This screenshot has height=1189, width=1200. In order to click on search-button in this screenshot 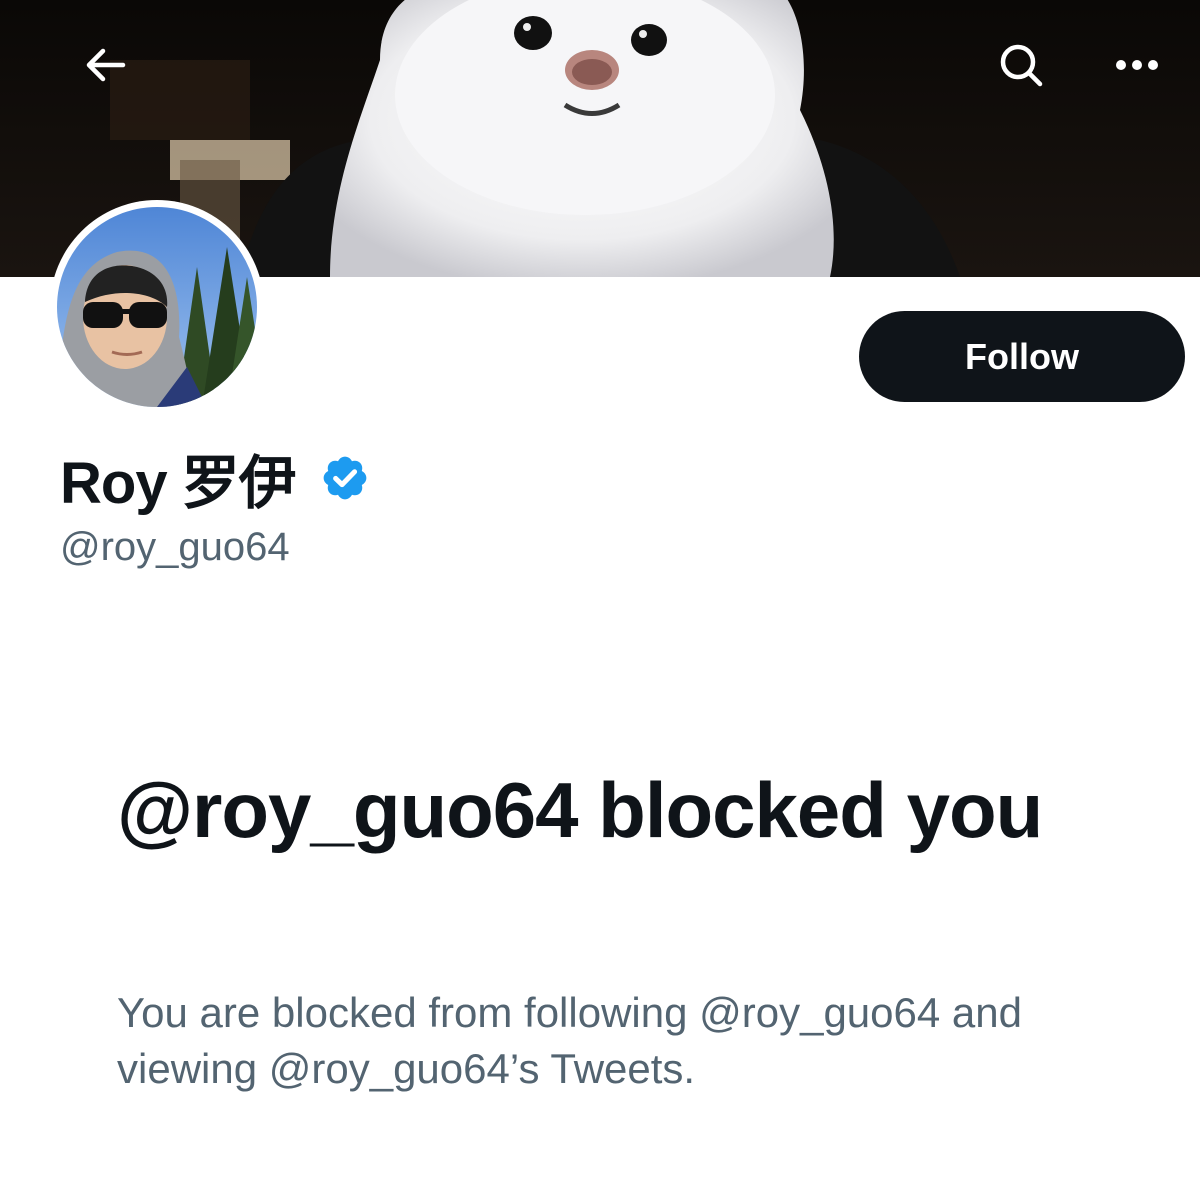, I will do `click(1021, 65)`.